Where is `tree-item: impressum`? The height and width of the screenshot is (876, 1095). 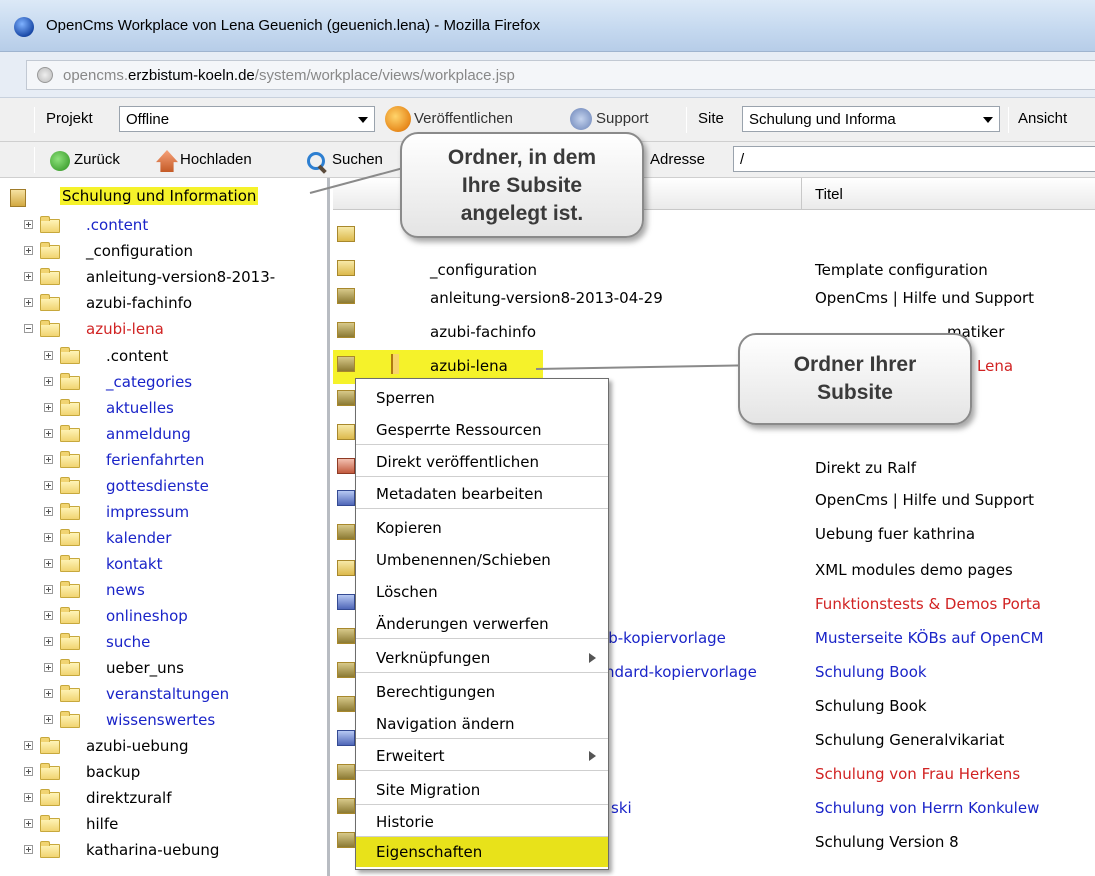
tree-item: impressum is located at coordinates (163, 513).